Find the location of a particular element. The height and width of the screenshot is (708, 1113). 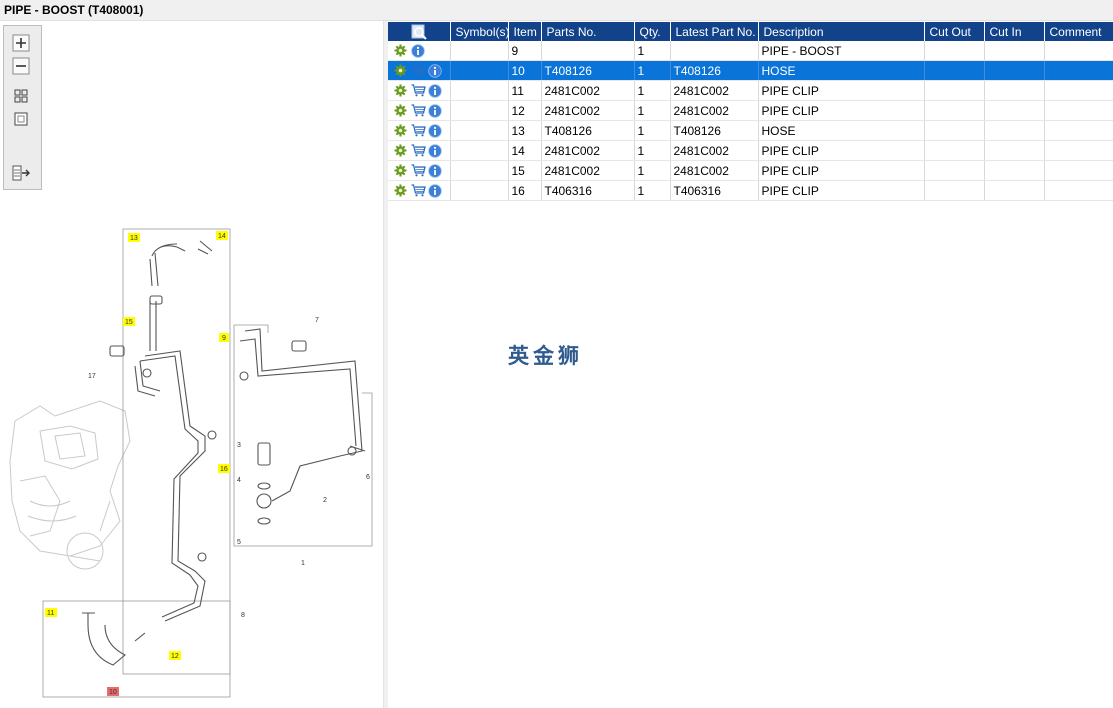

table-row: 11 2481C002 1 2481C002 PIPE CLIP is located at coordinates (750, 90).